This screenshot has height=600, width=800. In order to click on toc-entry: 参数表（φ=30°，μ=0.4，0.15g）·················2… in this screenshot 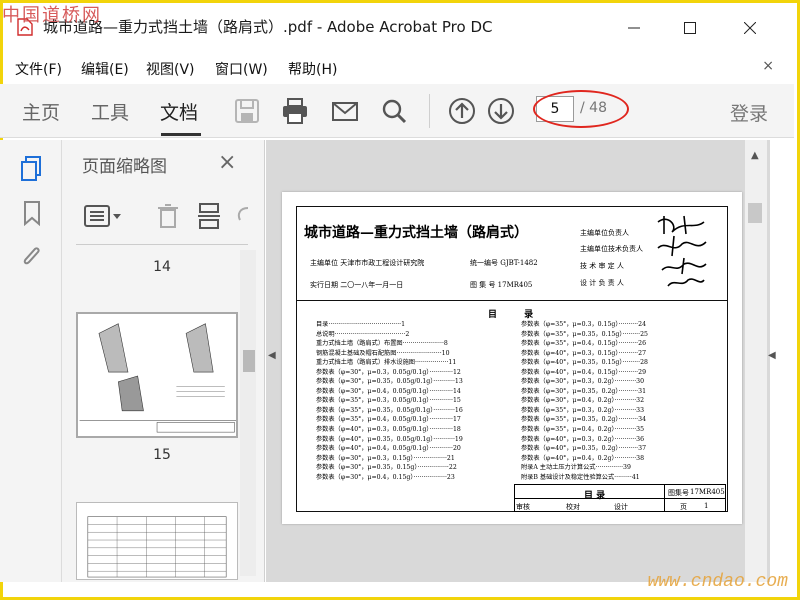, I will do `click(389, 478)`.